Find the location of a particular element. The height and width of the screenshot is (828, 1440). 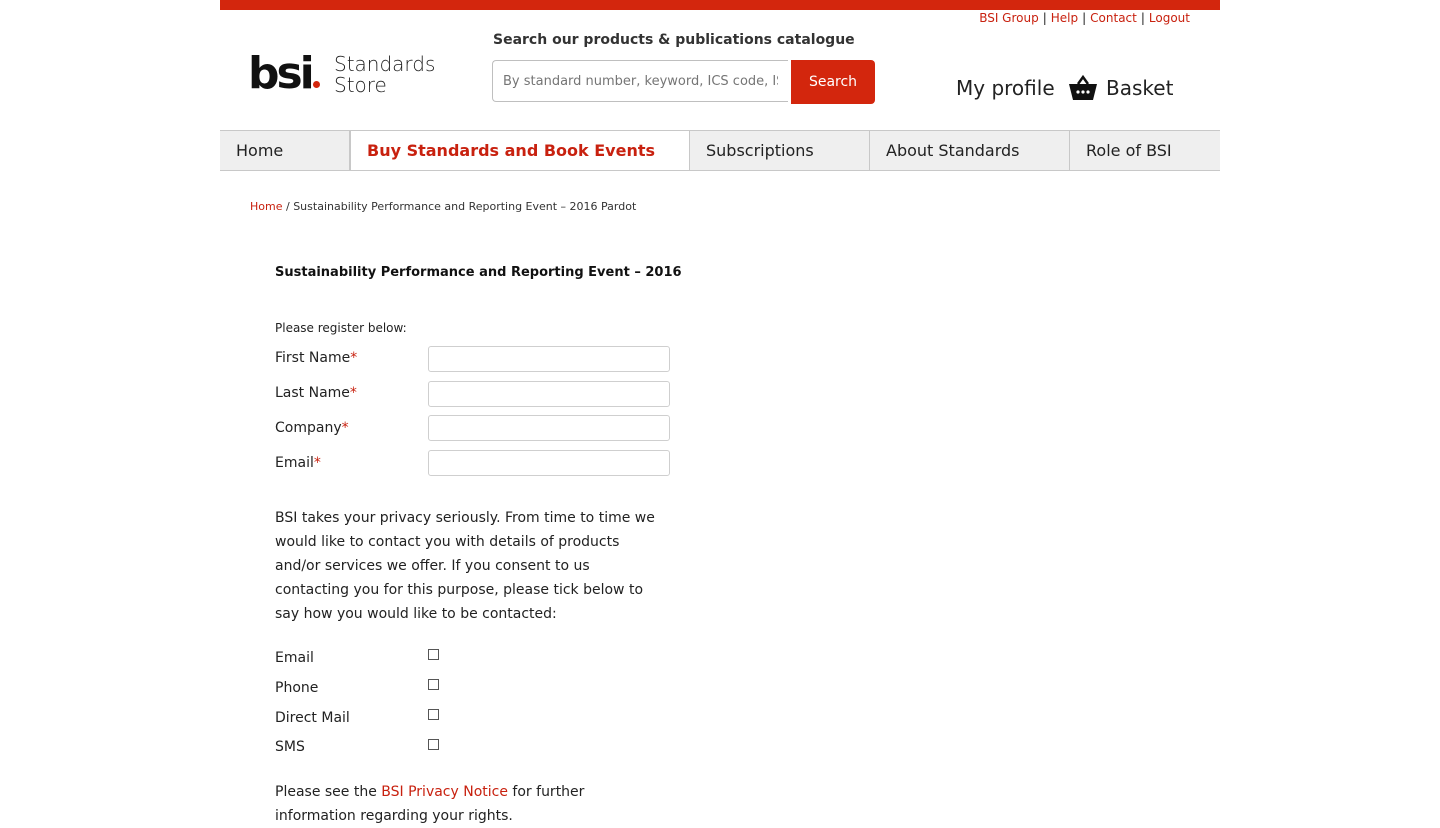

form-intro: Please register below: is located at coordinates (341, 328).